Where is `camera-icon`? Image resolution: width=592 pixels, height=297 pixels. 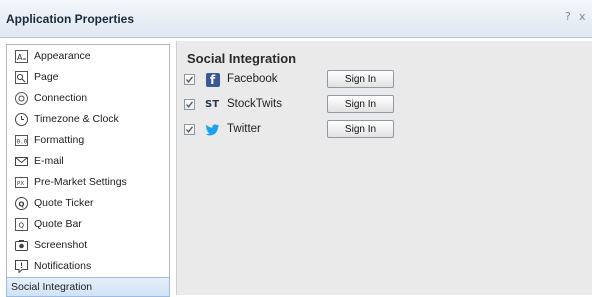
camera-icon is located at coordinates (21, 245).